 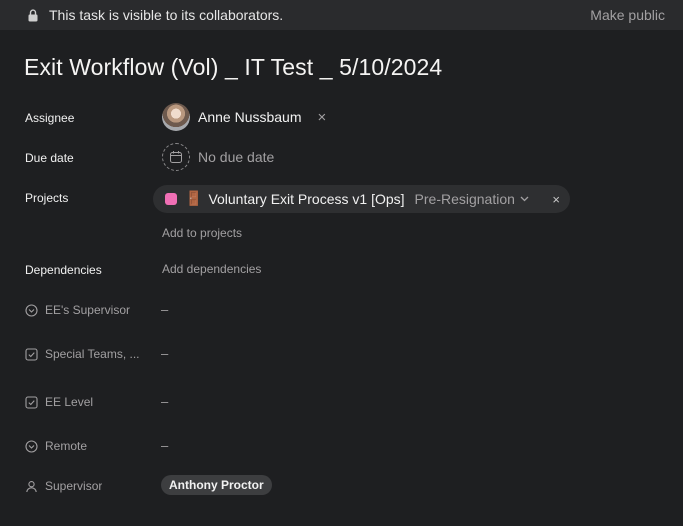 I want to click on custom-field-supervisor-label: Supervisor, so click(x=87, y=486).